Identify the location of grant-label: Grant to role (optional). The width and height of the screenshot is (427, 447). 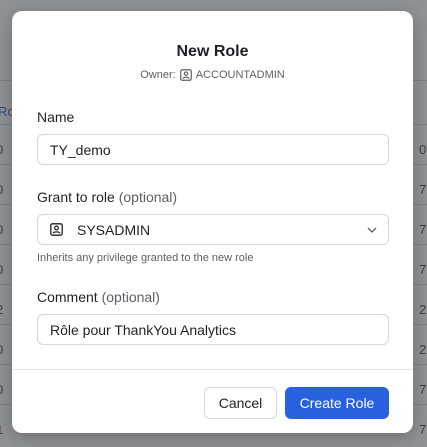
(107, 197).